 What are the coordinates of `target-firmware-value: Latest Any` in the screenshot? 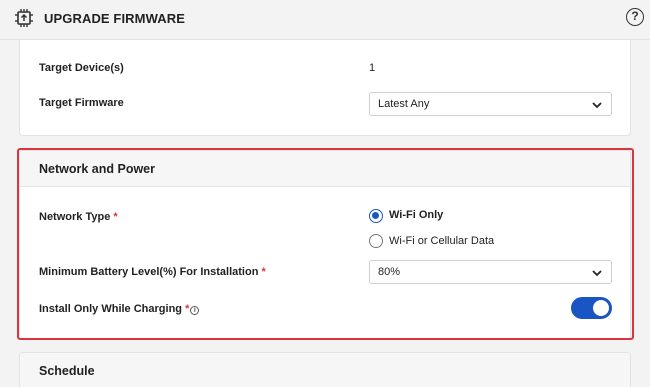 It's located at (404, 104).